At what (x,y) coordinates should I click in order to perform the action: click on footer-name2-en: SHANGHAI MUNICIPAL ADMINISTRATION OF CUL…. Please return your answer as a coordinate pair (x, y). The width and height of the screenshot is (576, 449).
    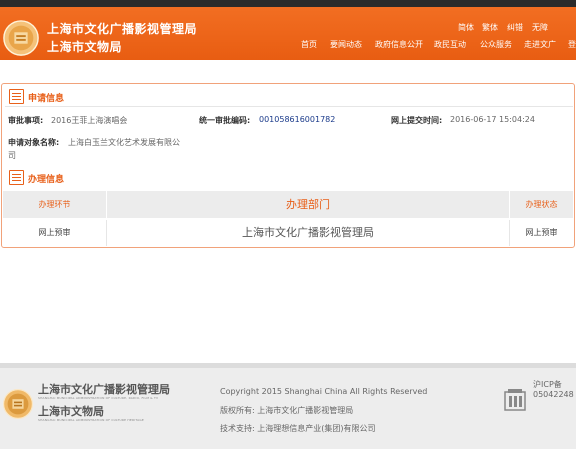
    Looking at the image, I should click on (91, 420).